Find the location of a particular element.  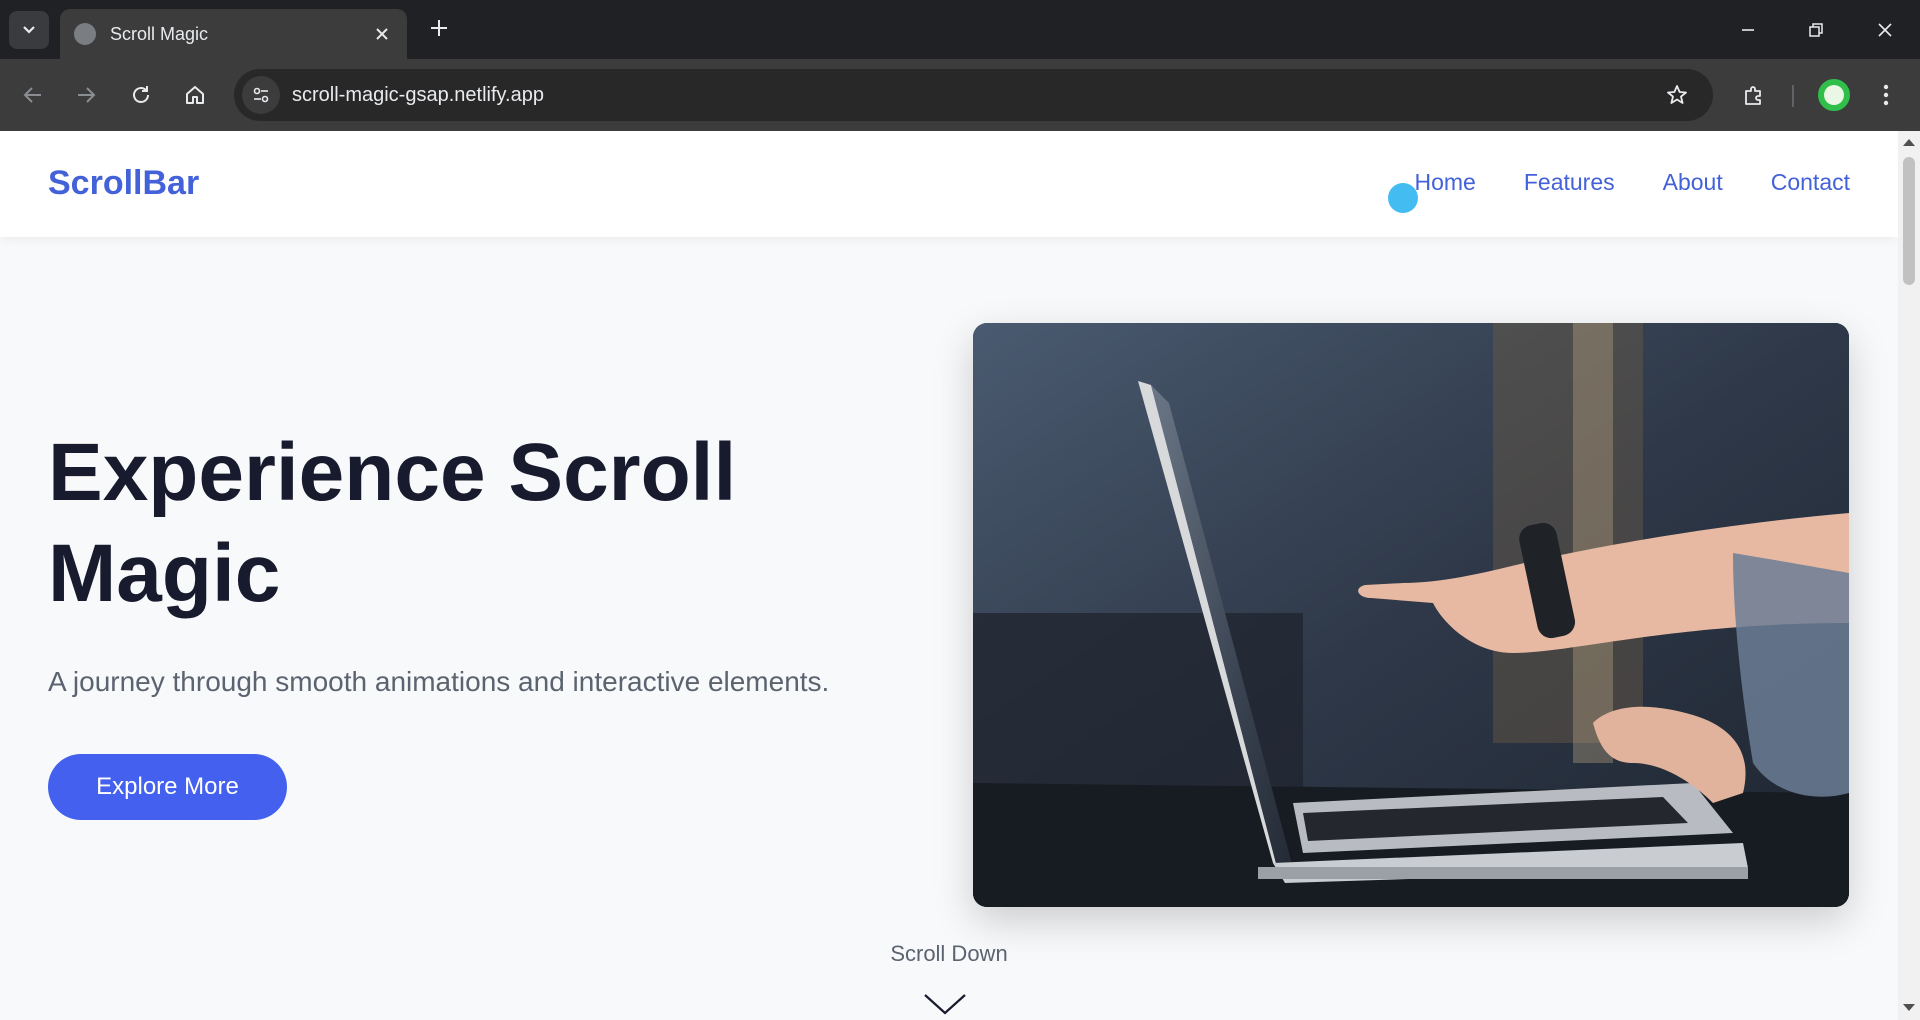

puzzle-icon is located at coordinates (1753, 95).